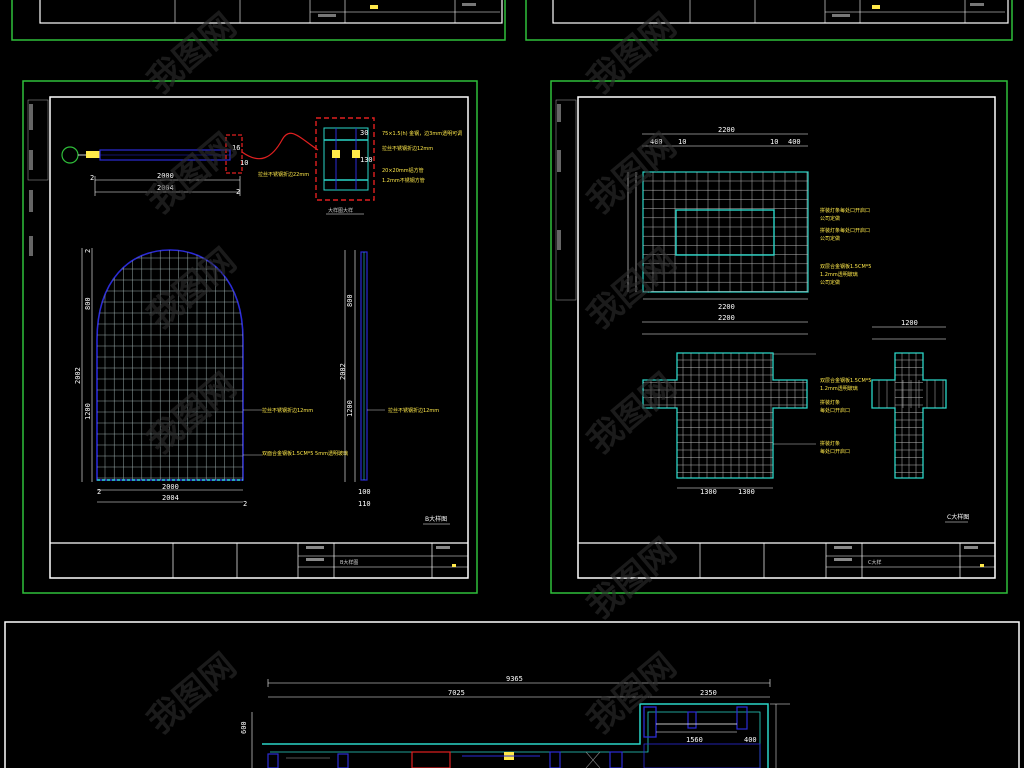  Describe the element at coordinates (350, 300) in the screenshot. I see `side-dim-800: 800` at that location.